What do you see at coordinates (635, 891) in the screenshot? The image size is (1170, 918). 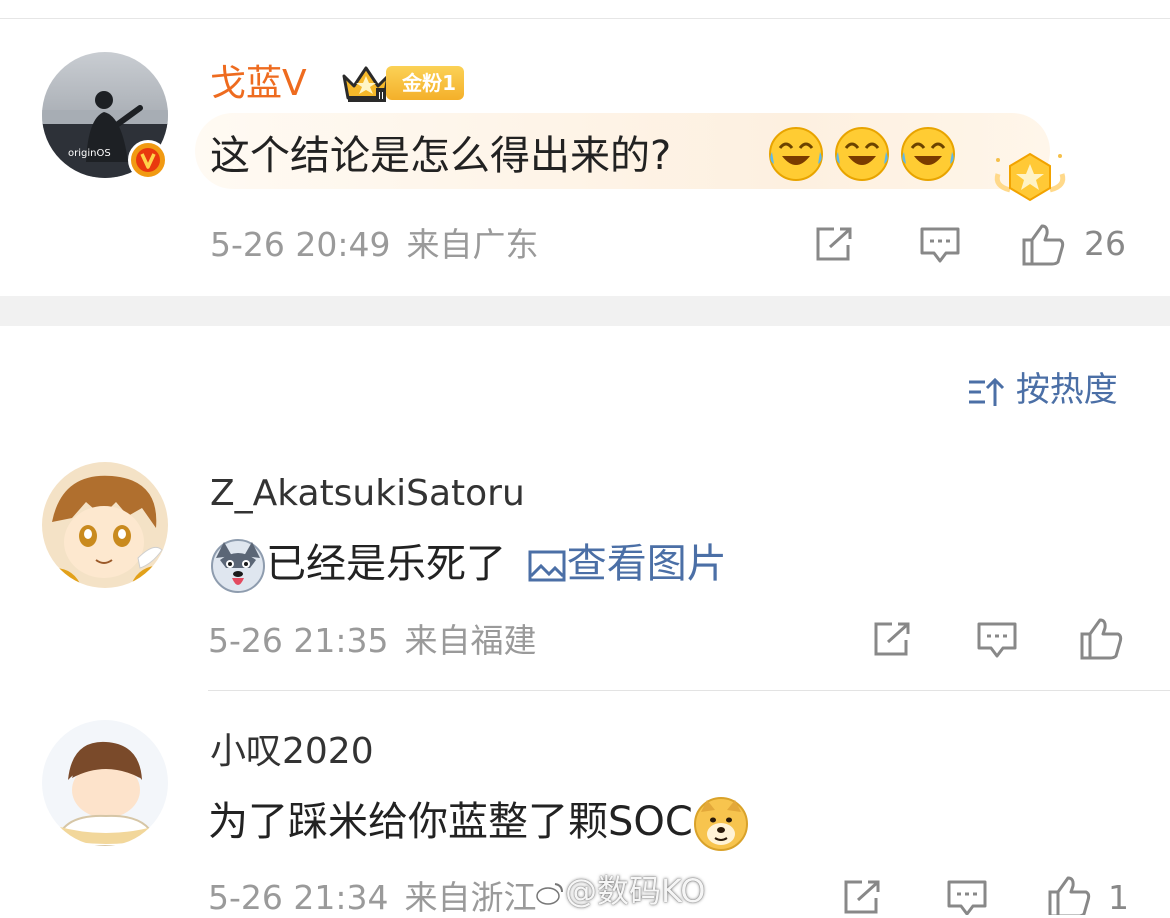 I see `watermark-text: @数码KO` at bounding box center [635, 891].